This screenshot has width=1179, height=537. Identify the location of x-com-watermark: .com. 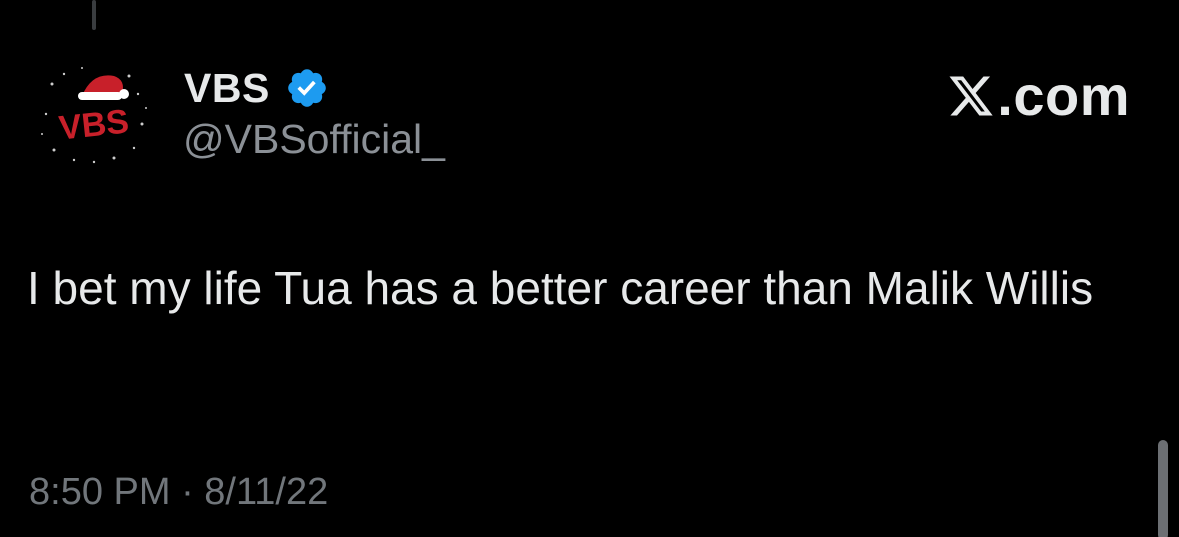
(1038, 96).